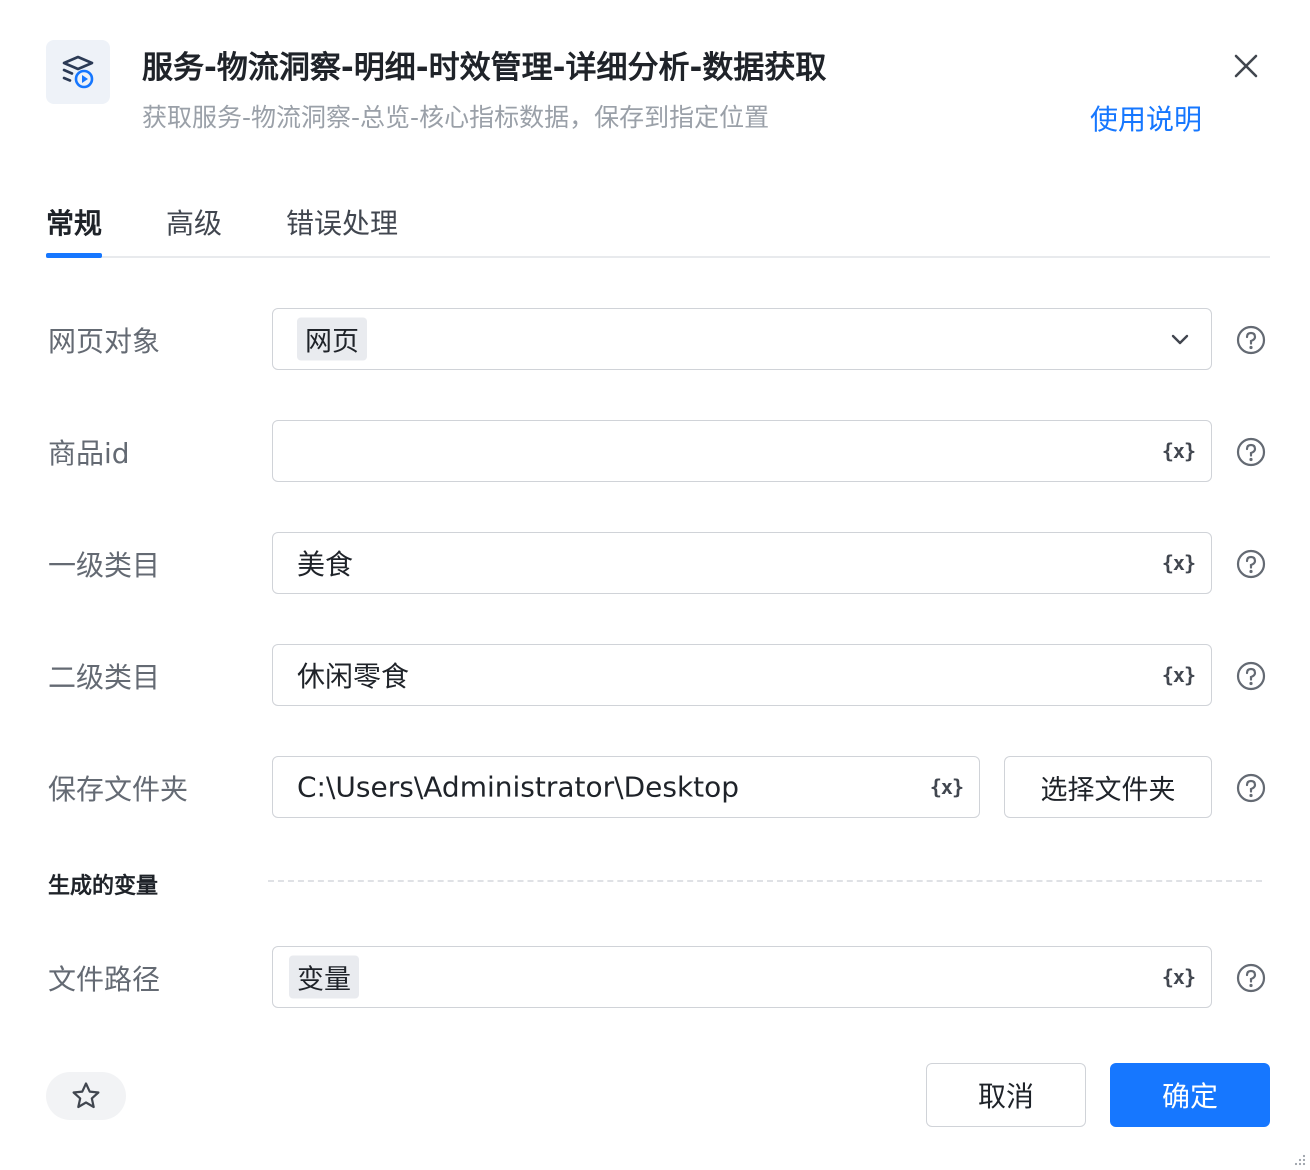 Image resolution: width=1310 pixels, height=1170 pixels. Describe the element at coordinates (518, 787) in the screenshot. I see `save-folder-value: C:\Users\Administrator\Desktop` at that location.